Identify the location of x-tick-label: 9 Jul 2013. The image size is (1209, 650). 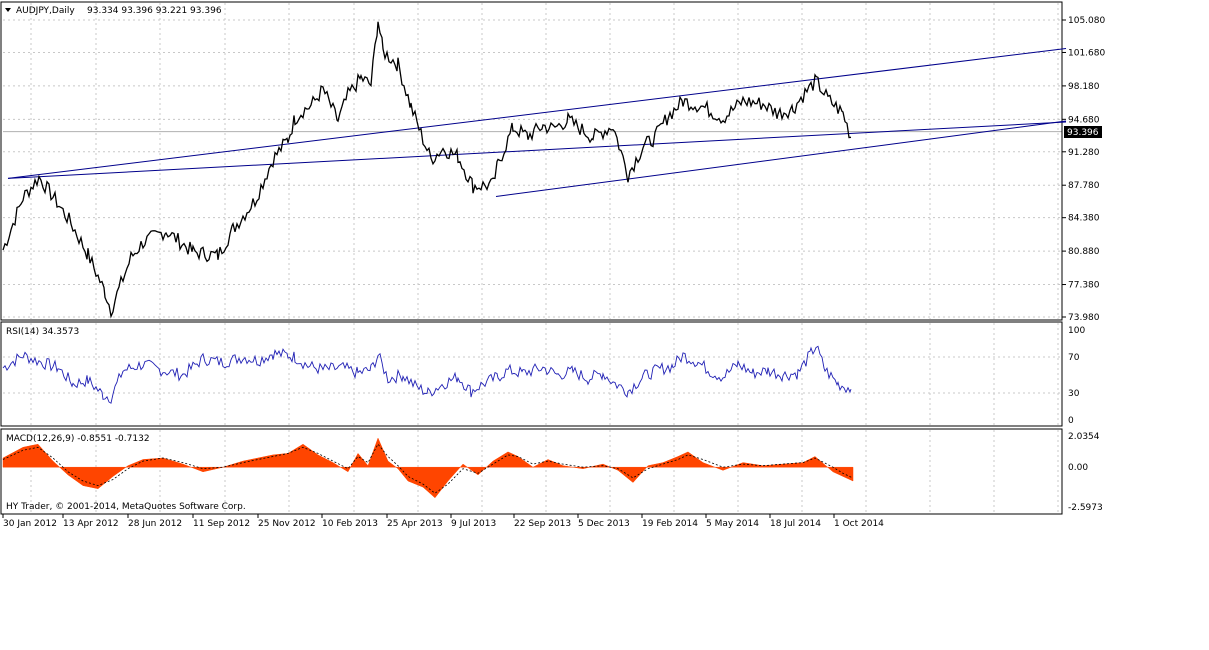
(473, 524).